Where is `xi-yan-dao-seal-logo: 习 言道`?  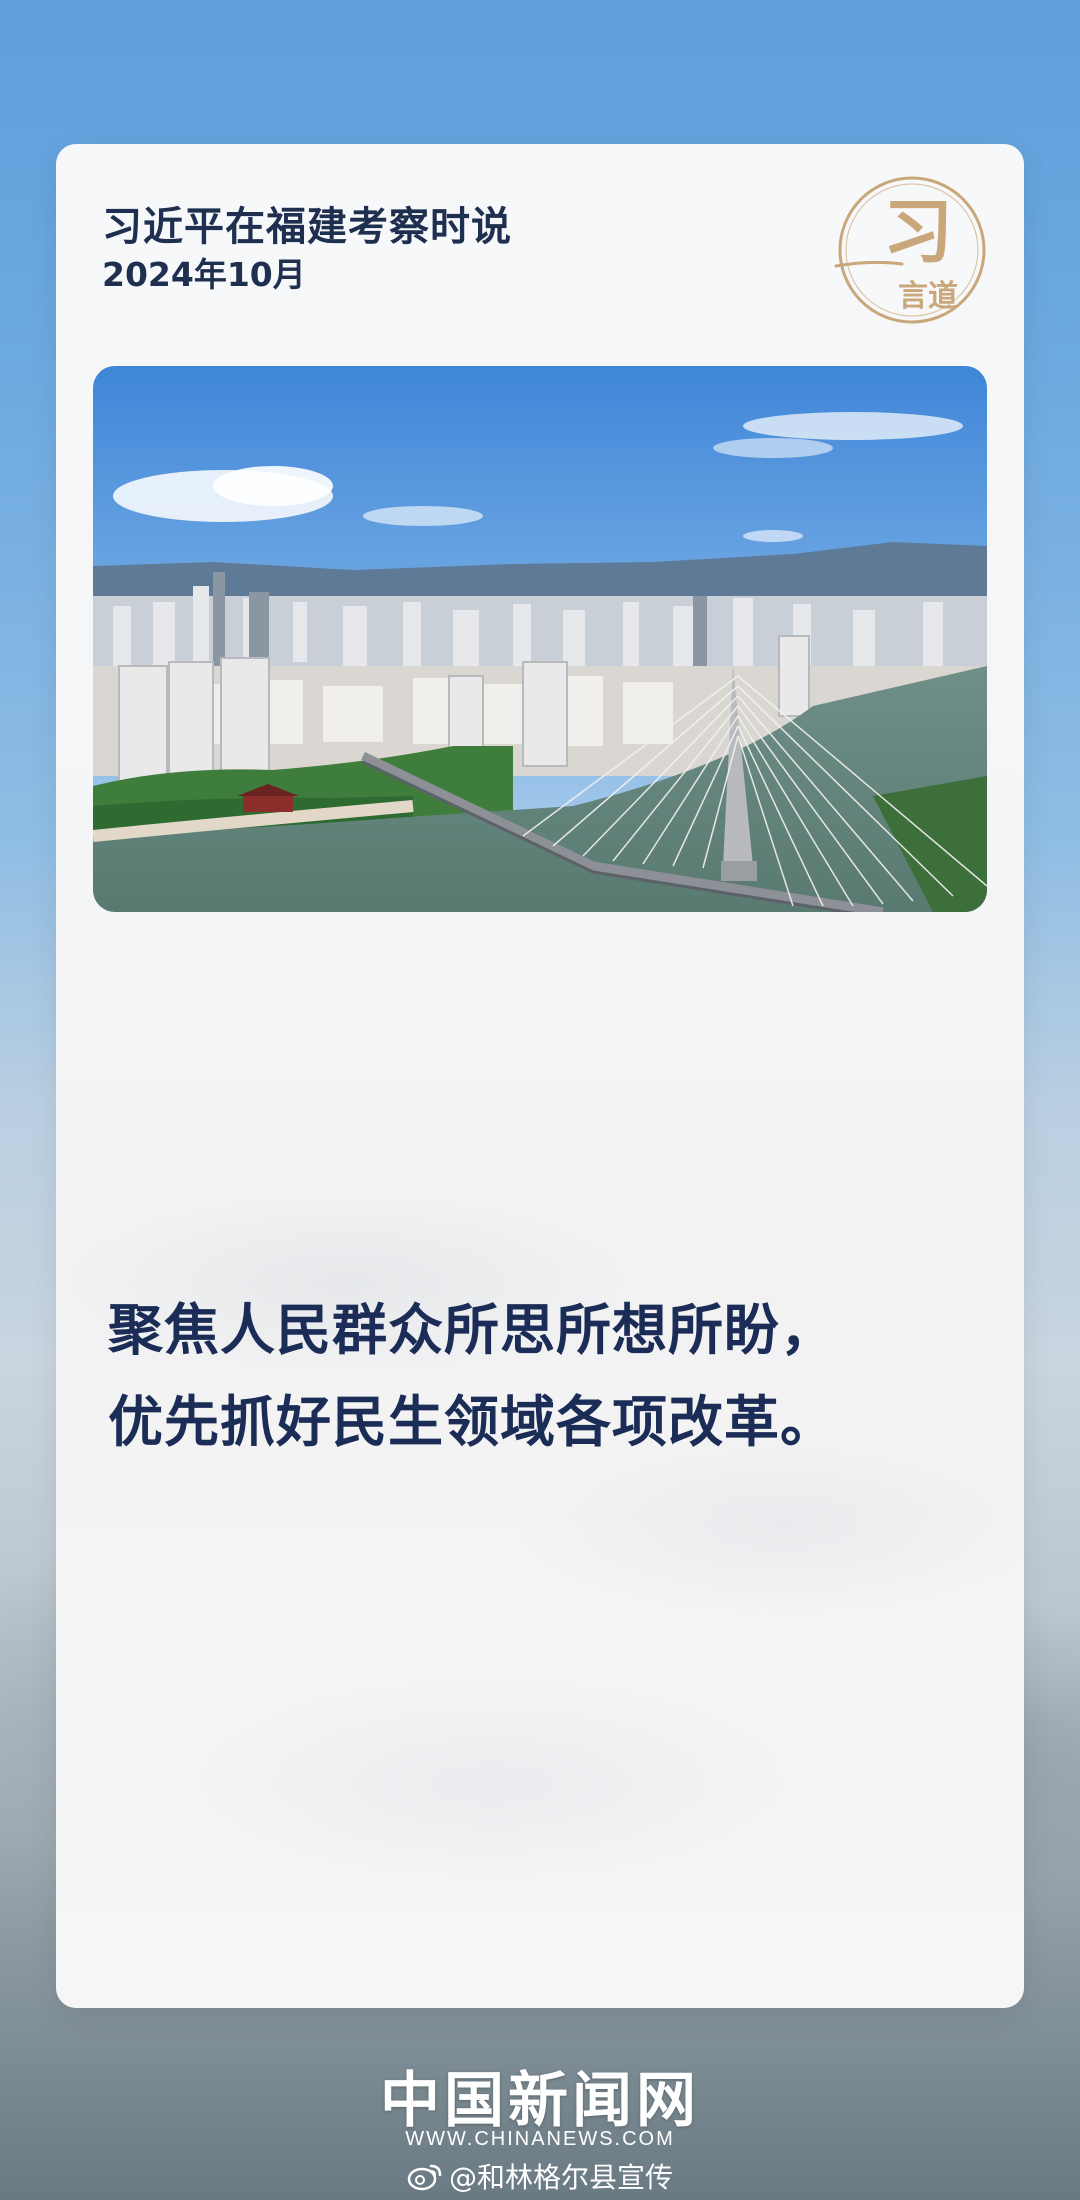 xi-yan-dao-seal-logo: 习 言道 is located at coordinates (910, 250).